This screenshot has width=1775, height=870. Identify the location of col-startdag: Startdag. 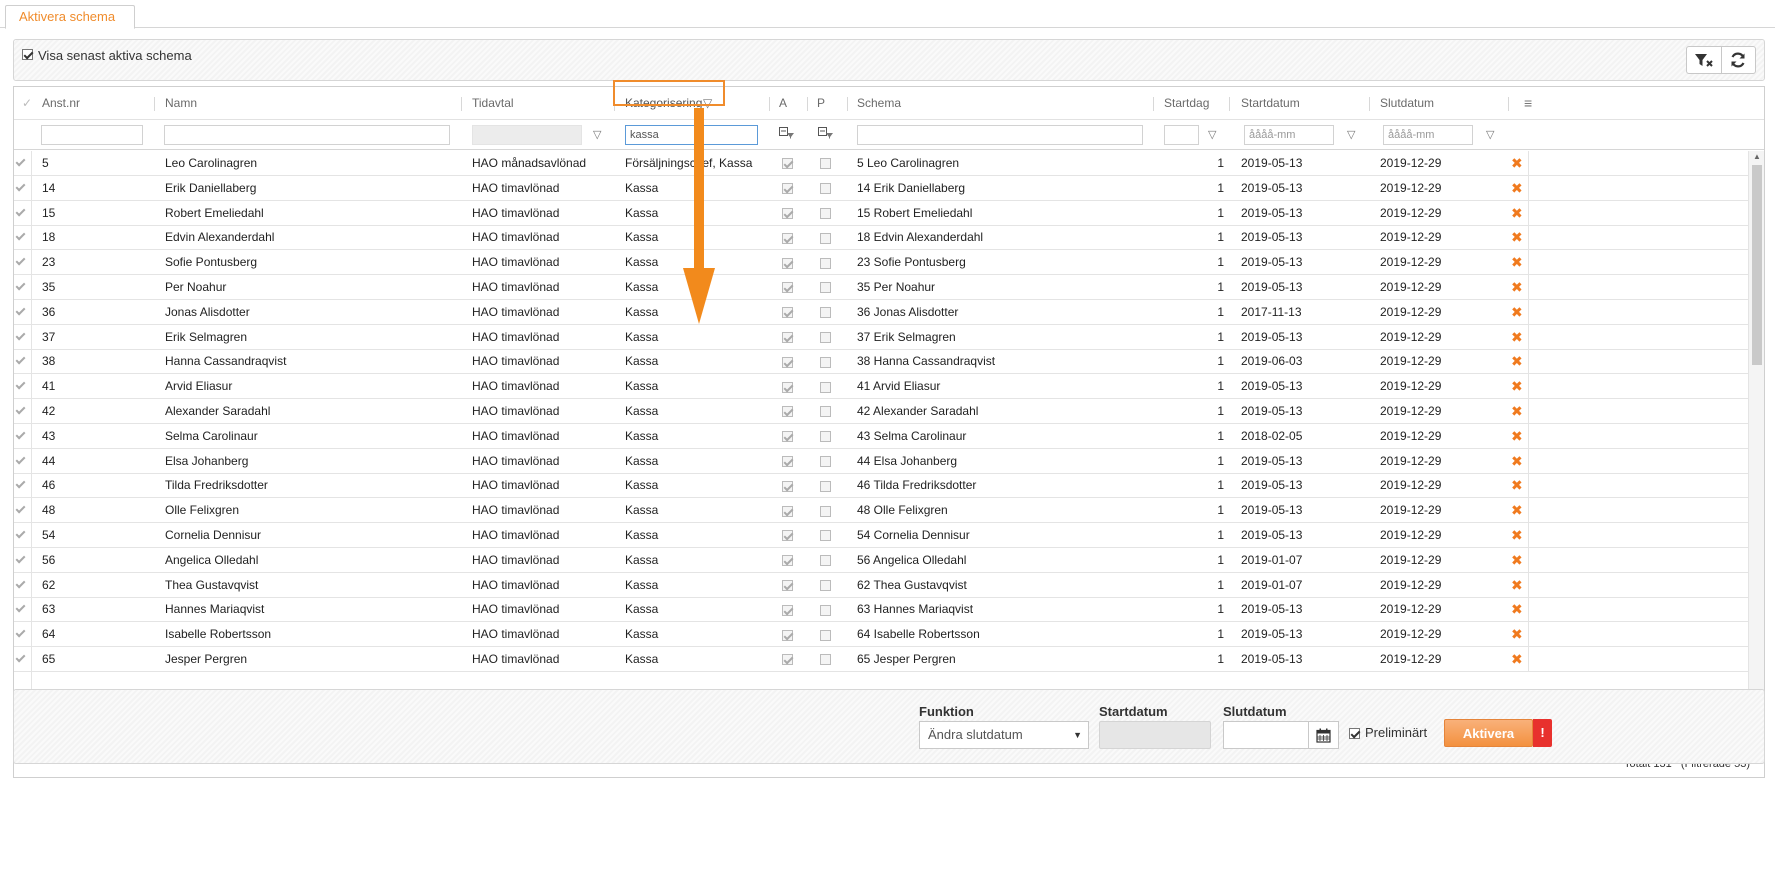
(1191, 103).